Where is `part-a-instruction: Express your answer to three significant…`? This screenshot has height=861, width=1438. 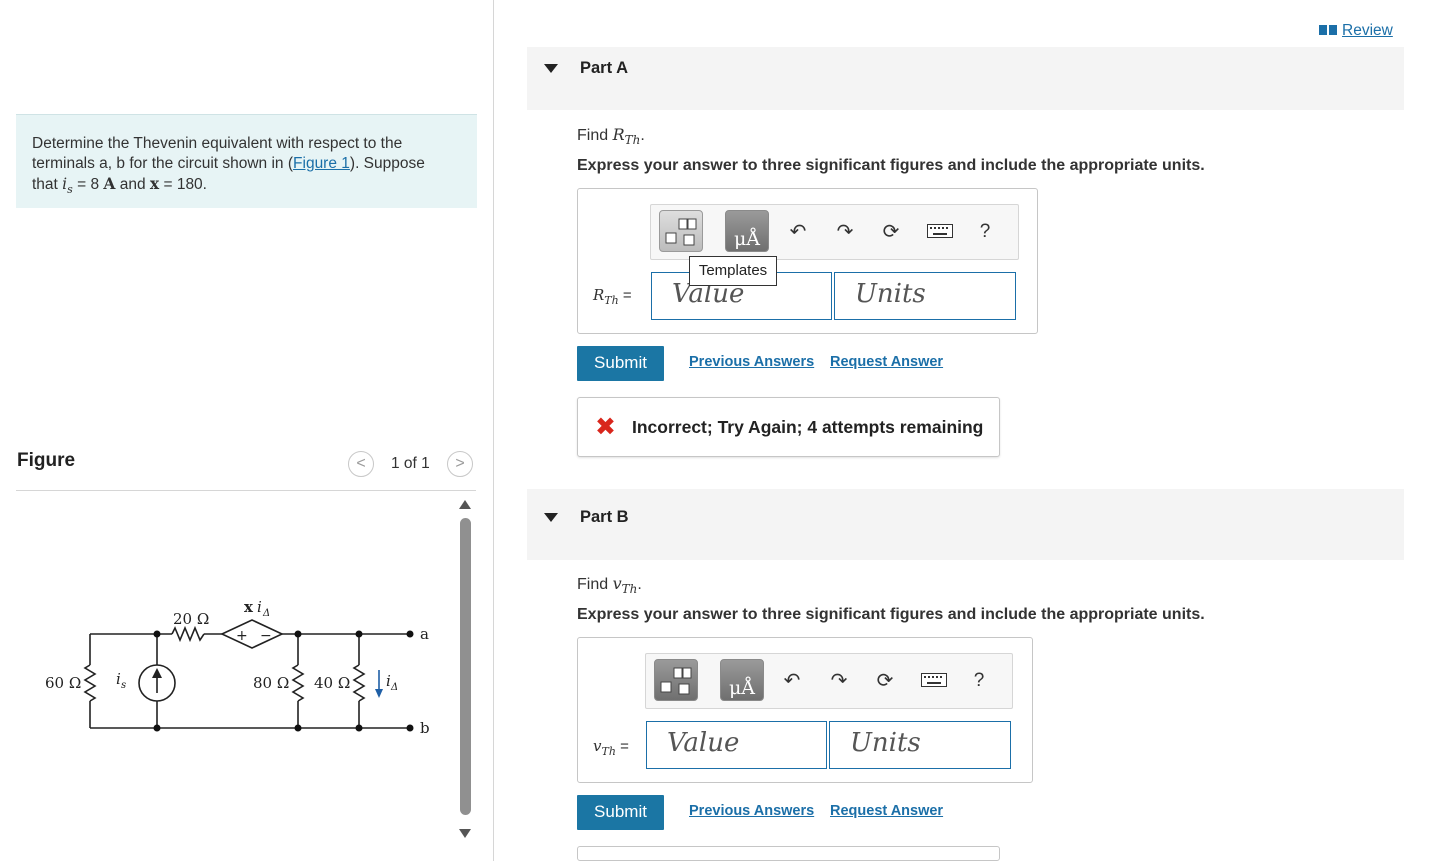 part-a-instruction: Express your answer to three significant… is located at coordinates (891, 165).